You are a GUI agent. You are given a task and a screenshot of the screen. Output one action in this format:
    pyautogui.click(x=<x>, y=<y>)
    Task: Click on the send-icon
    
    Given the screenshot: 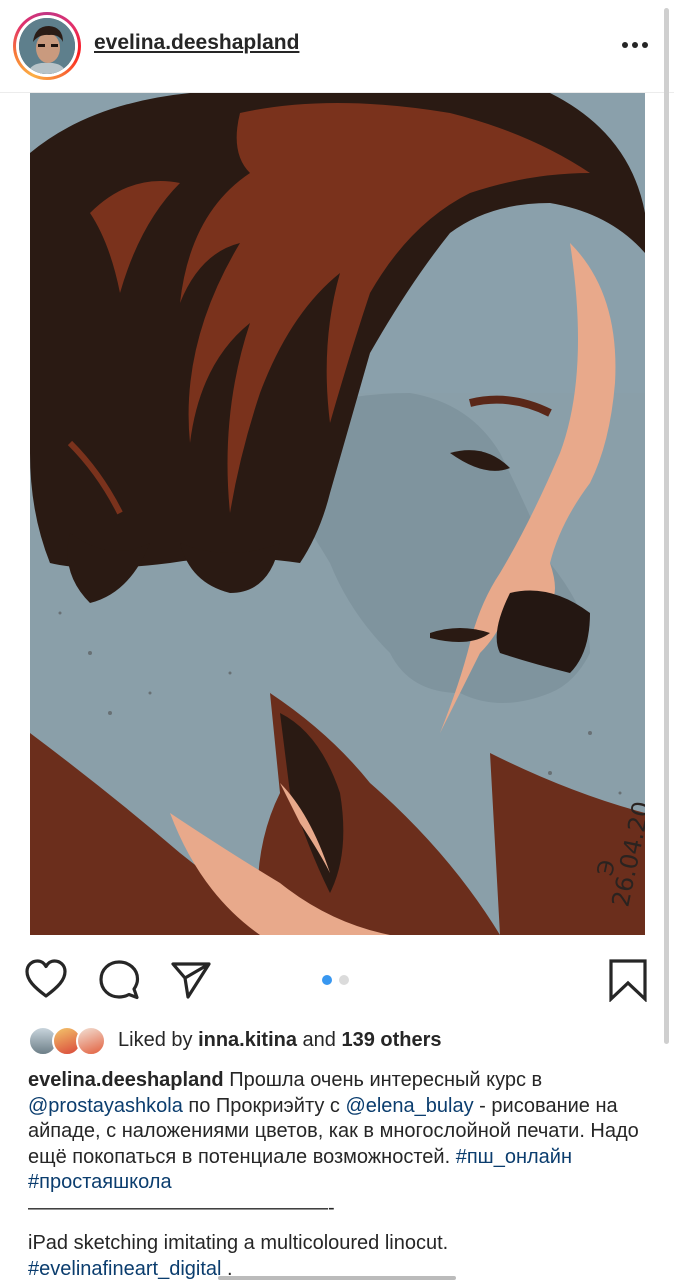 What is the action you would take?
    pyautogui.click(x=191, y=982)
    